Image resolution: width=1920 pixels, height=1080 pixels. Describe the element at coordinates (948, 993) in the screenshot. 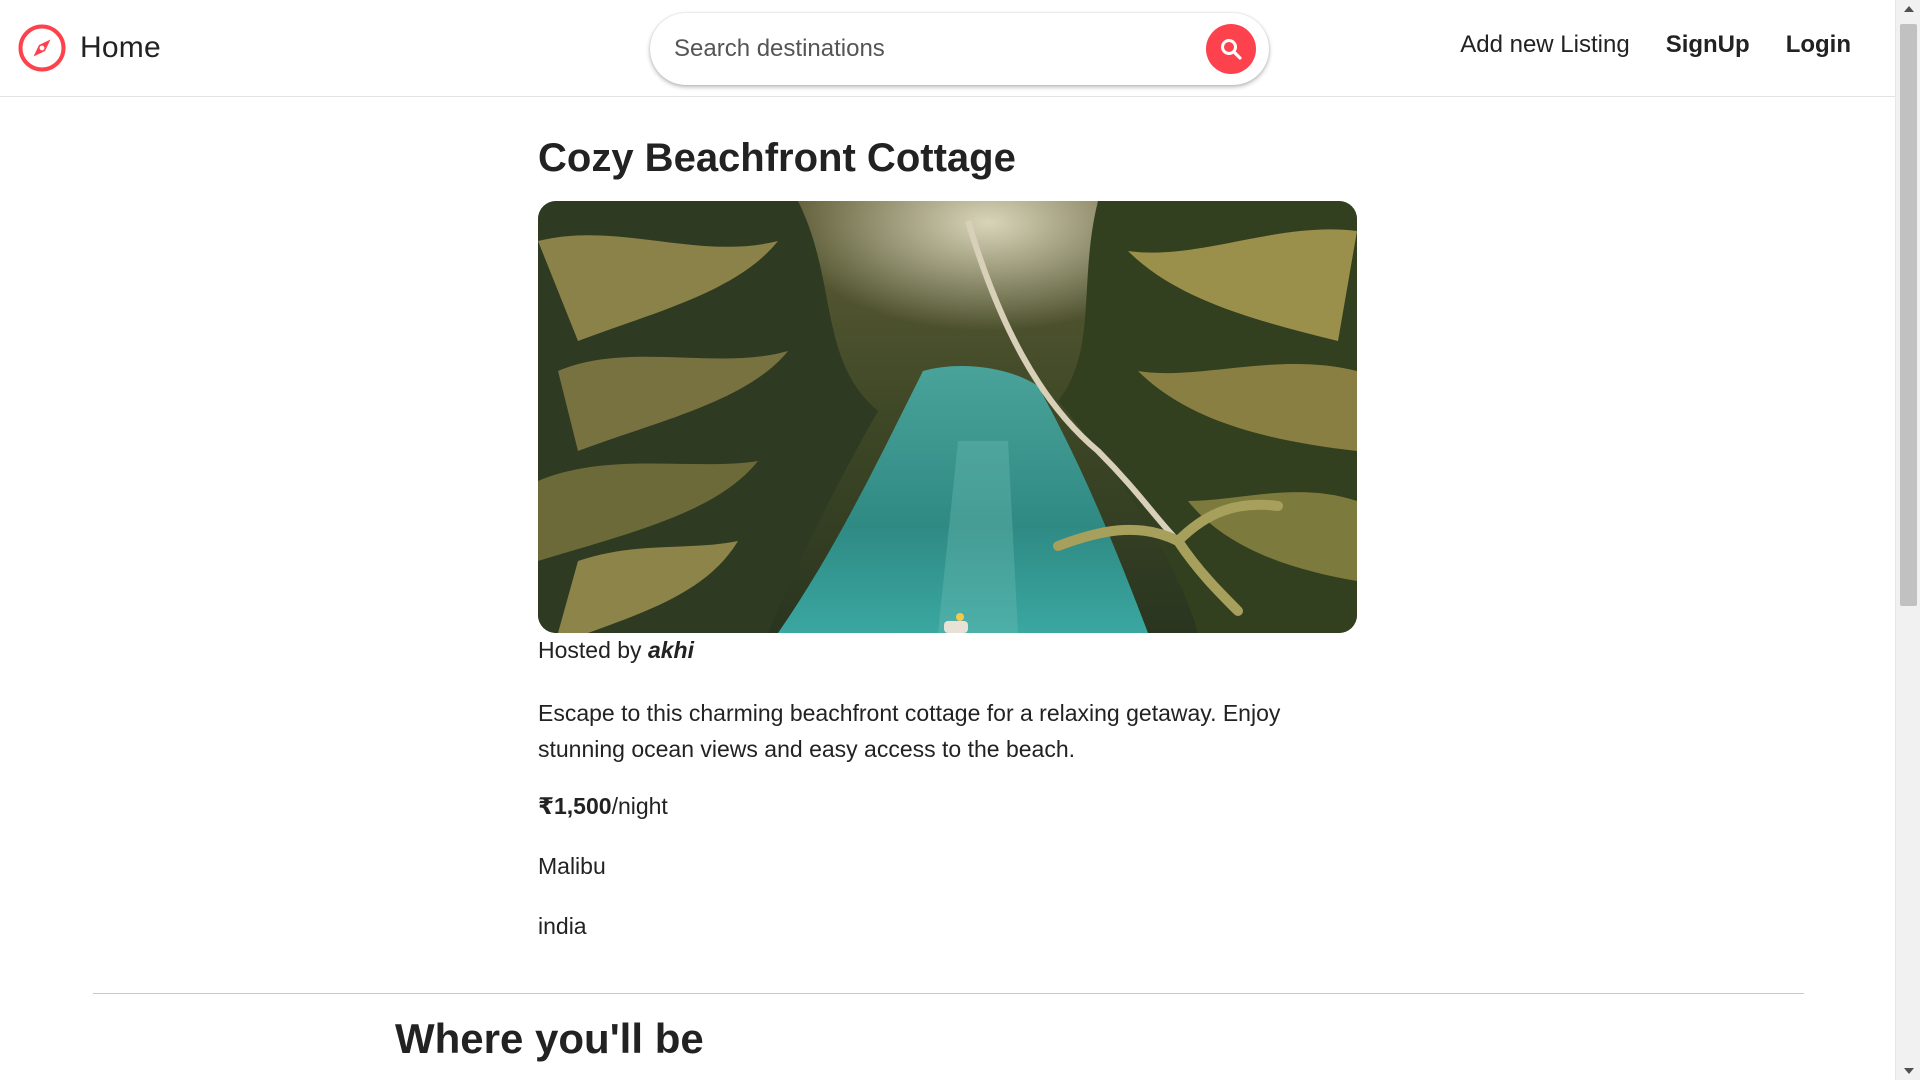

I see `section-divider` at that location.